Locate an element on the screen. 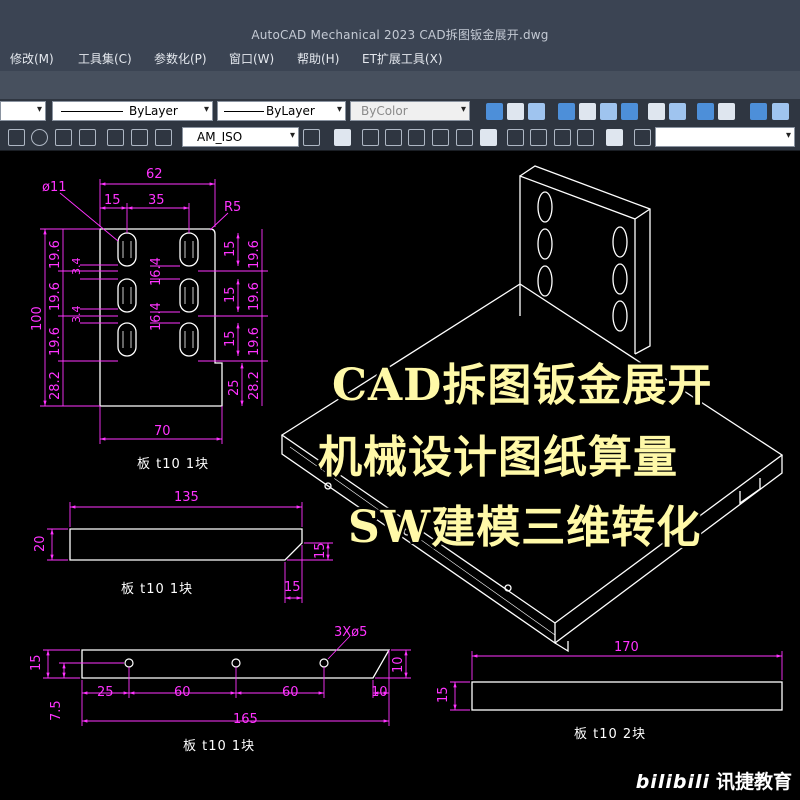 This screenshot has width=800, height=800. linetype-combo: ByLayer ▾ is located at coordinates (132, 111).